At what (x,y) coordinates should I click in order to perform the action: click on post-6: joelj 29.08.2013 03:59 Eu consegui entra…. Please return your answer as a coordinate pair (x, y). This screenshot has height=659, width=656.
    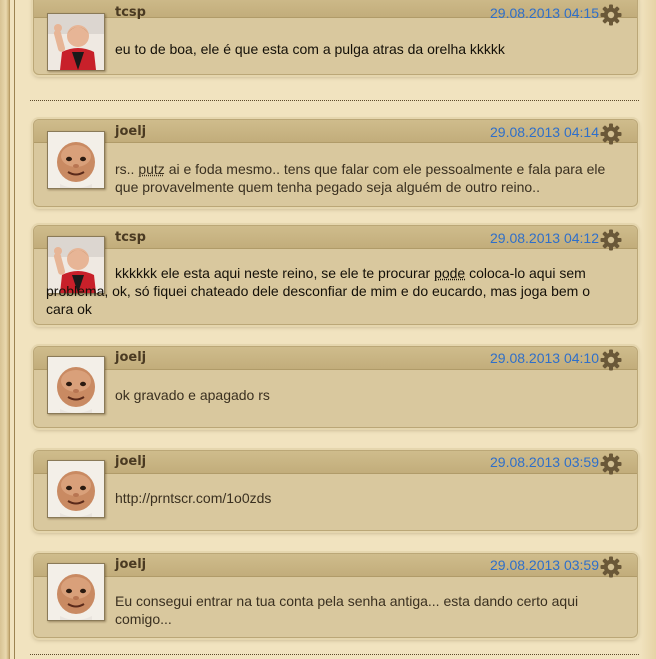
    Looking at the image, I should click on (335, 595).